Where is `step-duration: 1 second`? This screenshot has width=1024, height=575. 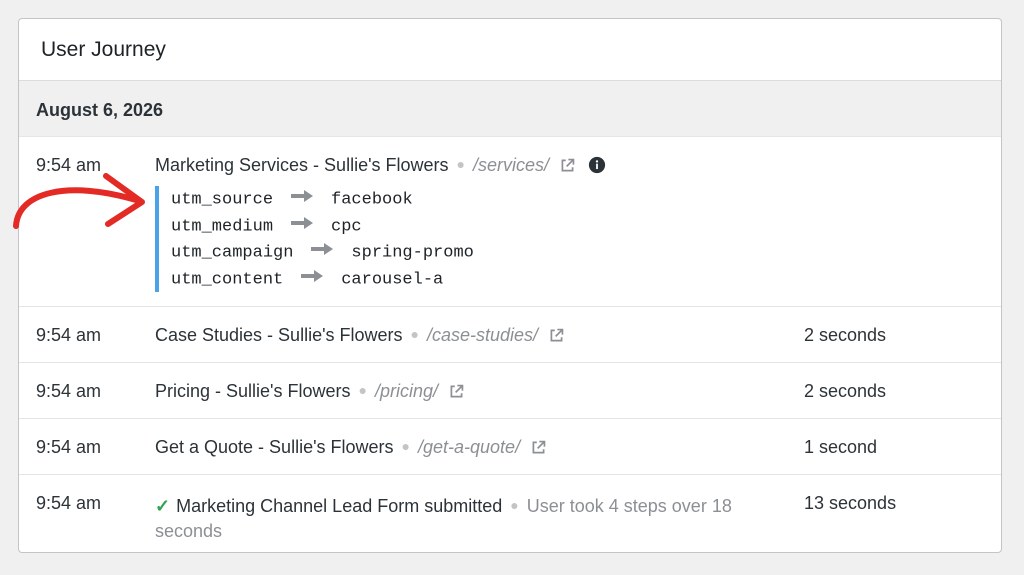 step-duration: 1 second is located at coordinates (841, 447).